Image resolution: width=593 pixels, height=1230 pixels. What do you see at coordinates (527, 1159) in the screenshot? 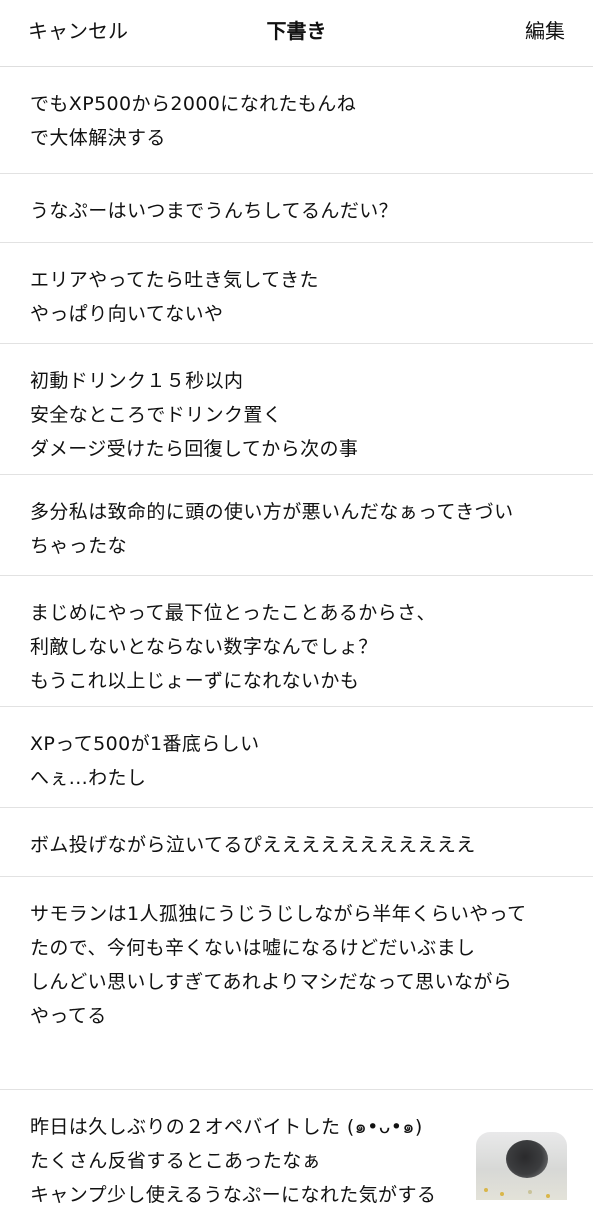
I see `thumbnail-image` at bounding box center [527, 1159].